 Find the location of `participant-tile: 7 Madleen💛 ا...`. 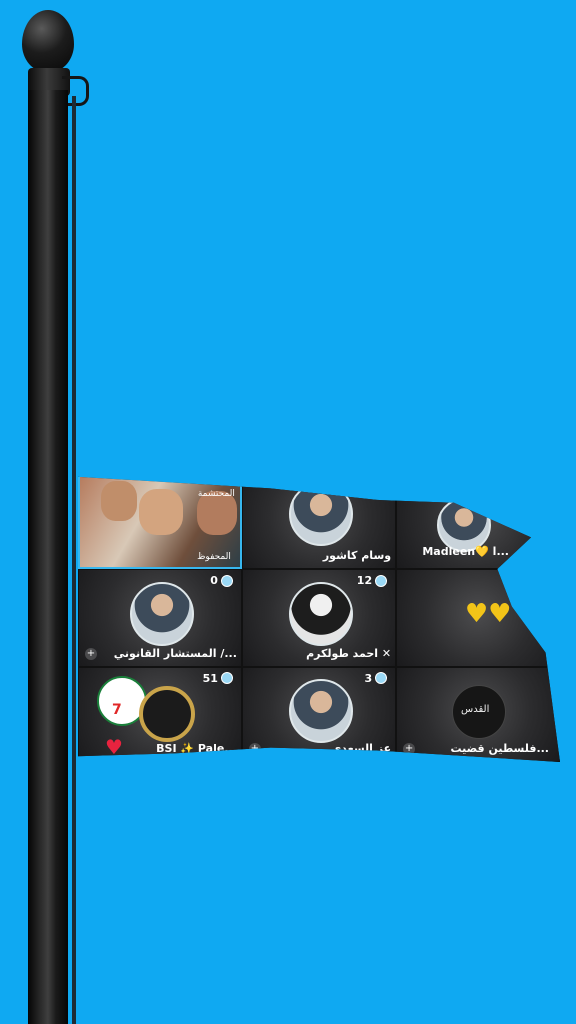

participant-tile: 7 Madleen💛 ا... is located at coordinates (478, 523).